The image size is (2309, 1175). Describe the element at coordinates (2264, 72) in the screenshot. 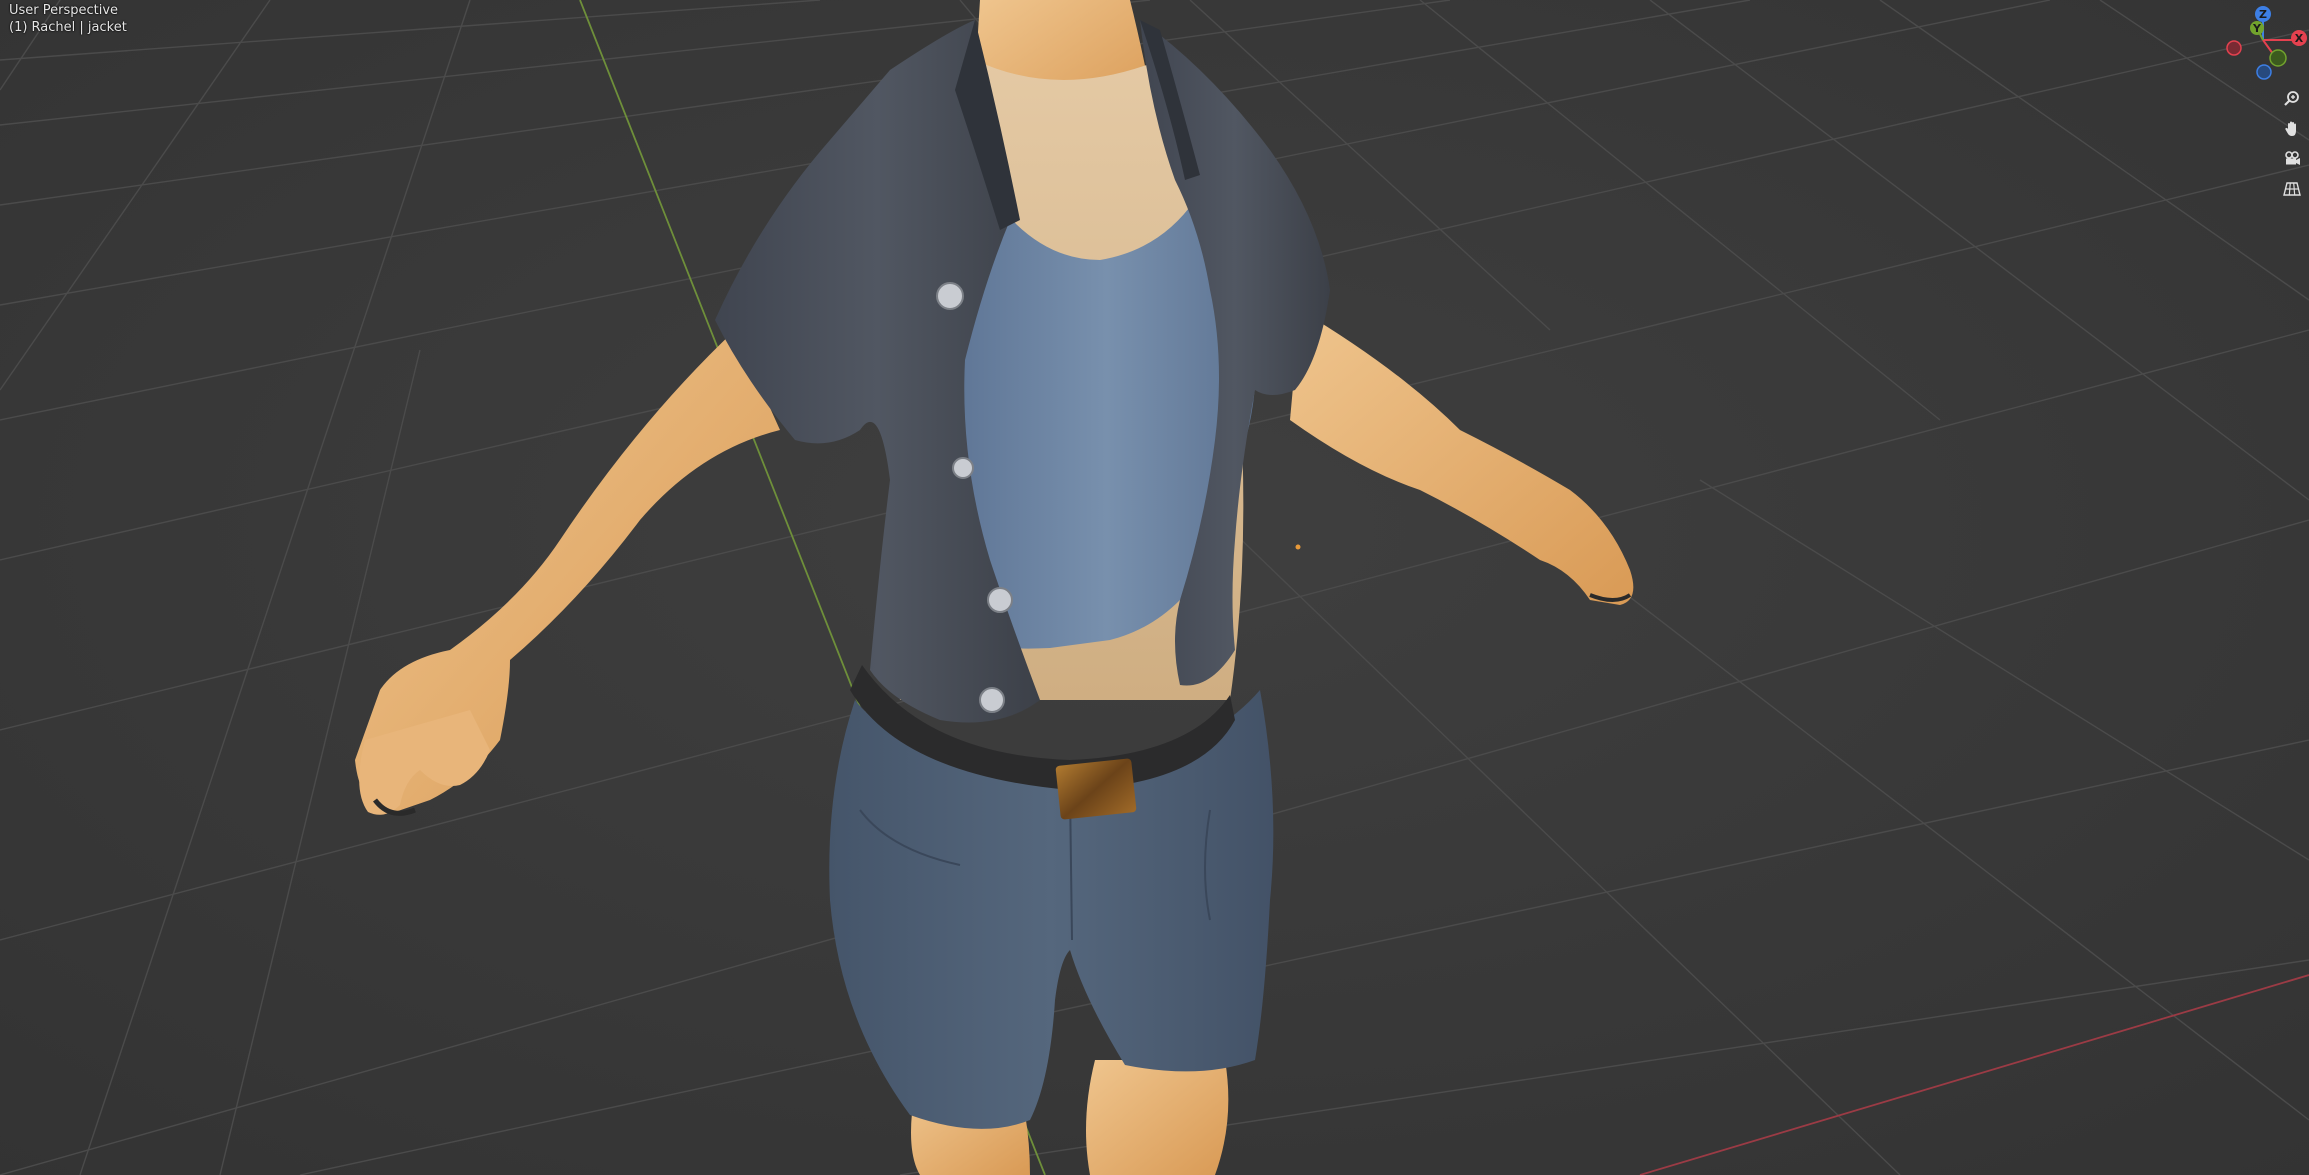

I see `axis-z-negative-icon` at that location.